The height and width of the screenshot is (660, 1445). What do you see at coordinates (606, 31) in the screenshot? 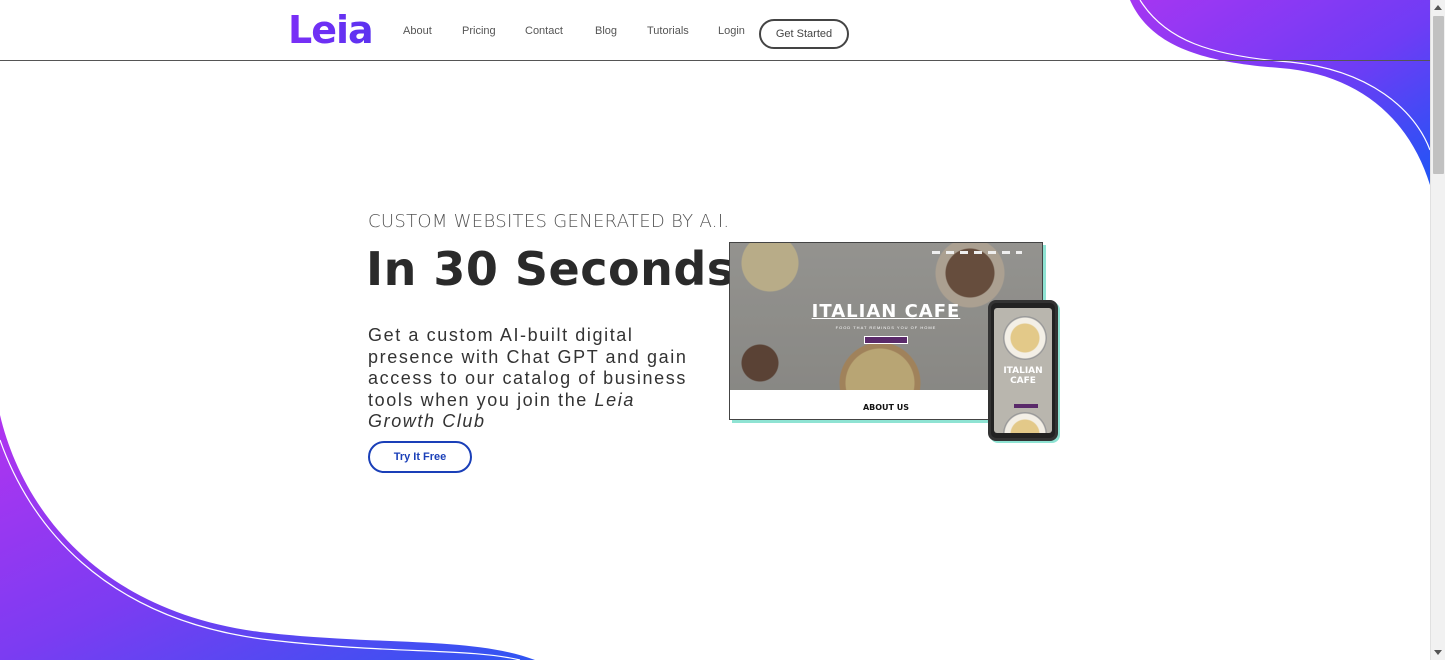
I see `nav-blog: Blog` at bounding box center [606, 31].